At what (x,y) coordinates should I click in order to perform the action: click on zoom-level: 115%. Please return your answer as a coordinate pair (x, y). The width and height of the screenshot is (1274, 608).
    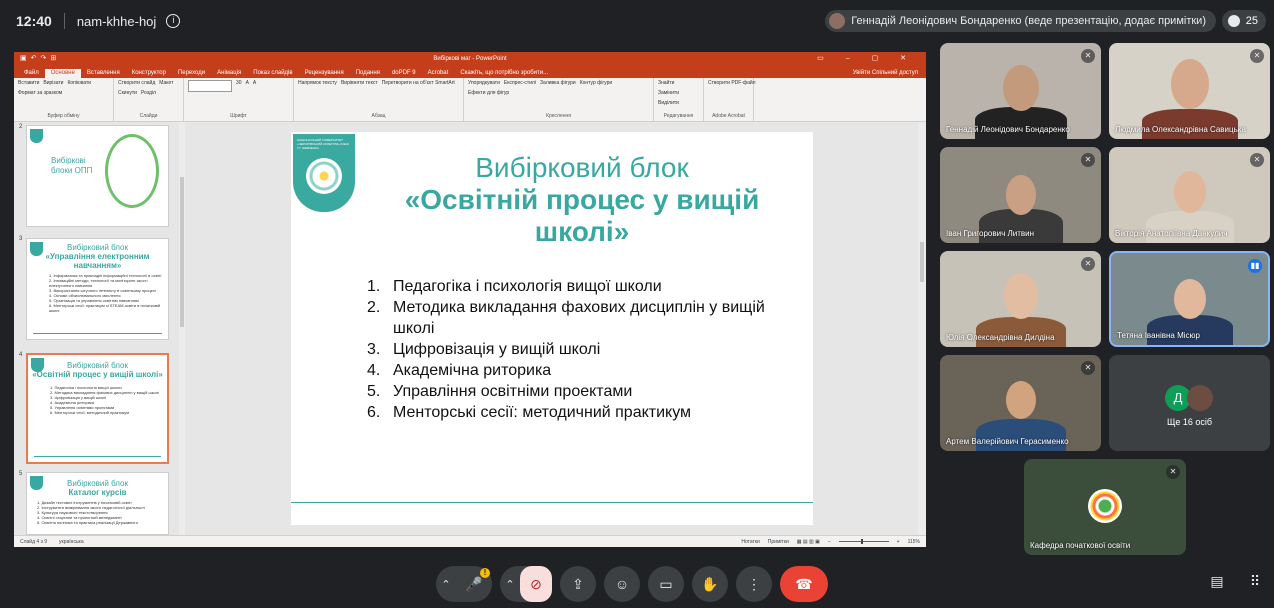
    Looking at the image, I should click on (914, 542).